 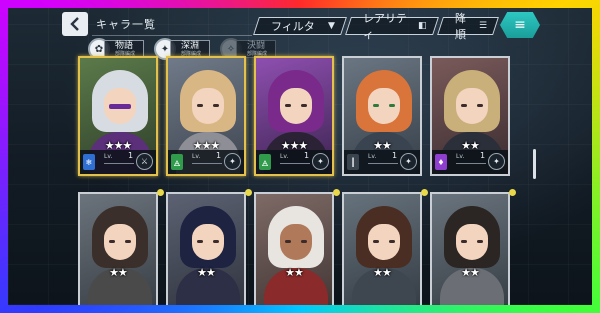 I want to click on ice-attribute-icon: ❄, so click(x=89, y=162).